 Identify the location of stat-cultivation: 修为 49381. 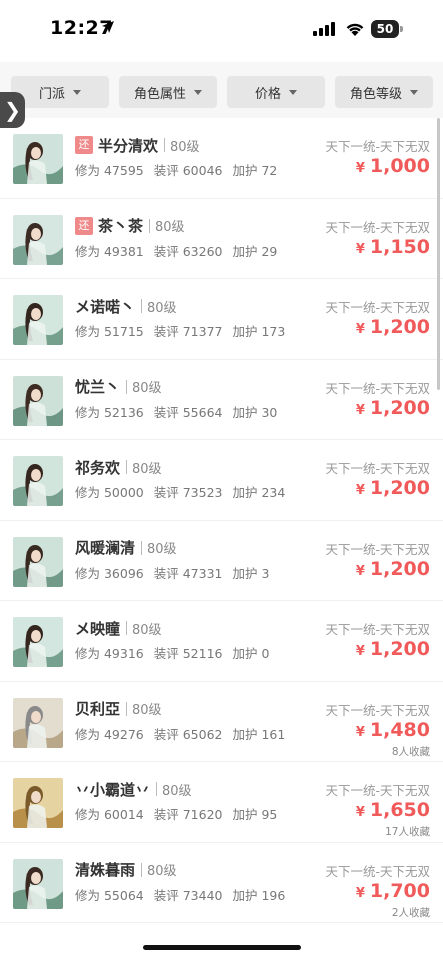
(109, 251).